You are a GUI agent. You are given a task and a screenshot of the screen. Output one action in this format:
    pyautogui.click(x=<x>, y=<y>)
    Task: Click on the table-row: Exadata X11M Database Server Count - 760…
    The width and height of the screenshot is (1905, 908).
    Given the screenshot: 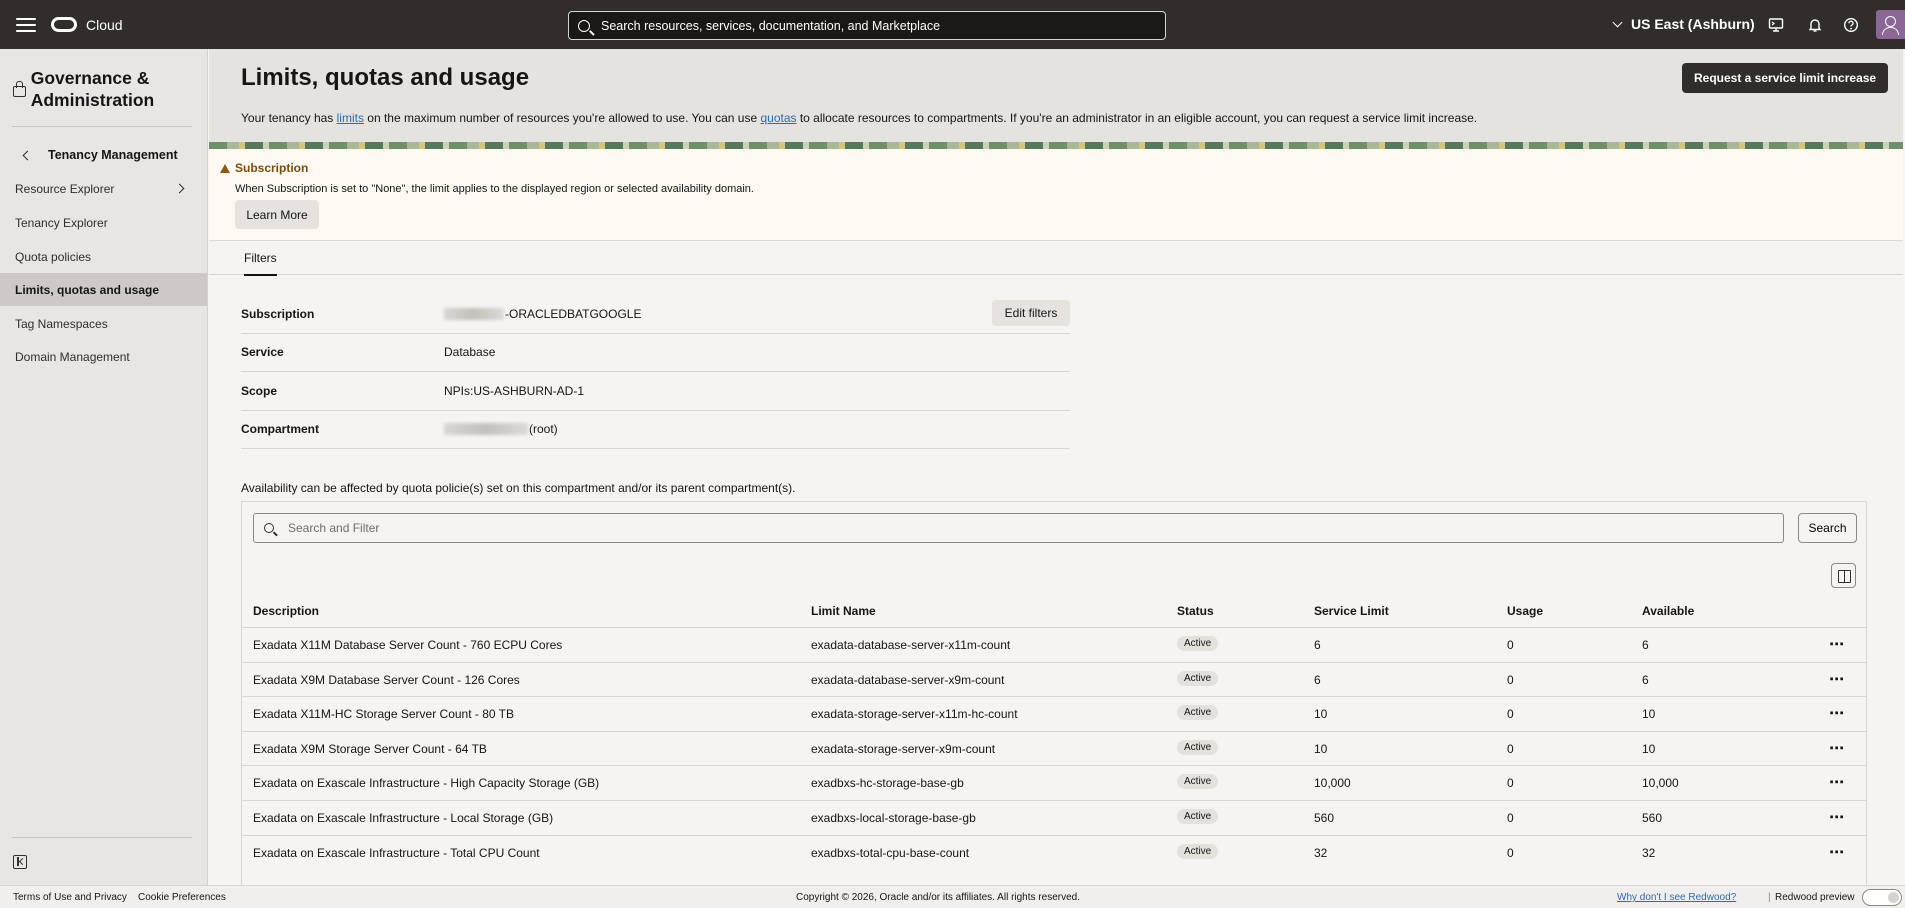 What is the action you would take?
    pyautogui.click(x=1054, y=644)
    